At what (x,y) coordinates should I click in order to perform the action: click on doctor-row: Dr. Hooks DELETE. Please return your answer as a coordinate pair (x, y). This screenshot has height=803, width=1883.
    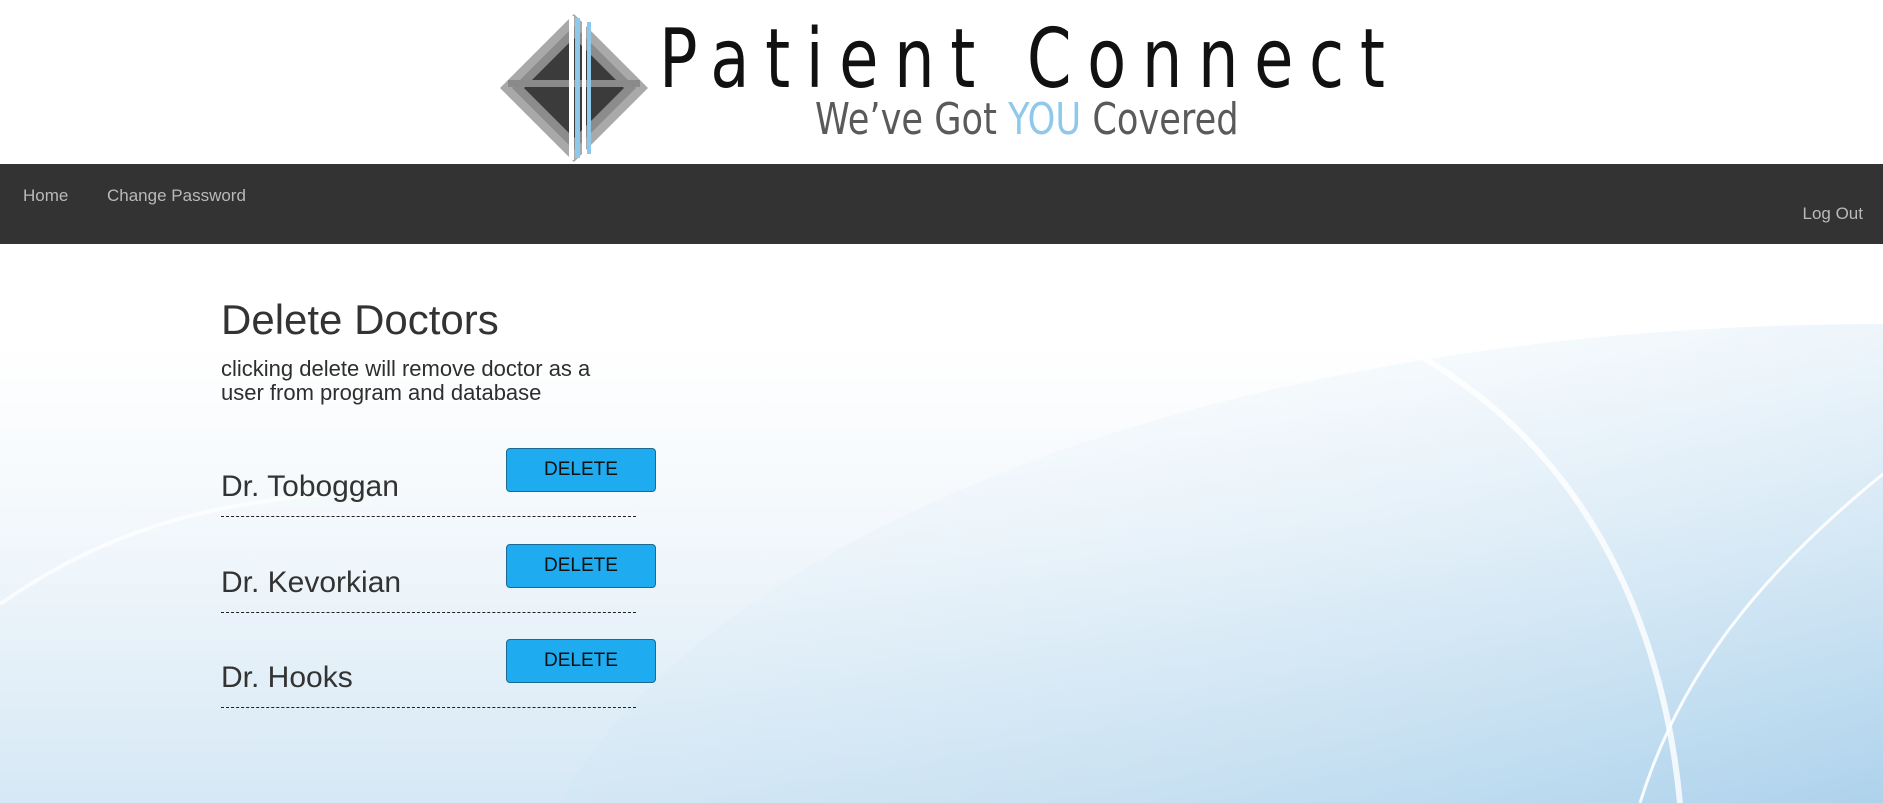
    Looking at the image, I should click on (441, 687).